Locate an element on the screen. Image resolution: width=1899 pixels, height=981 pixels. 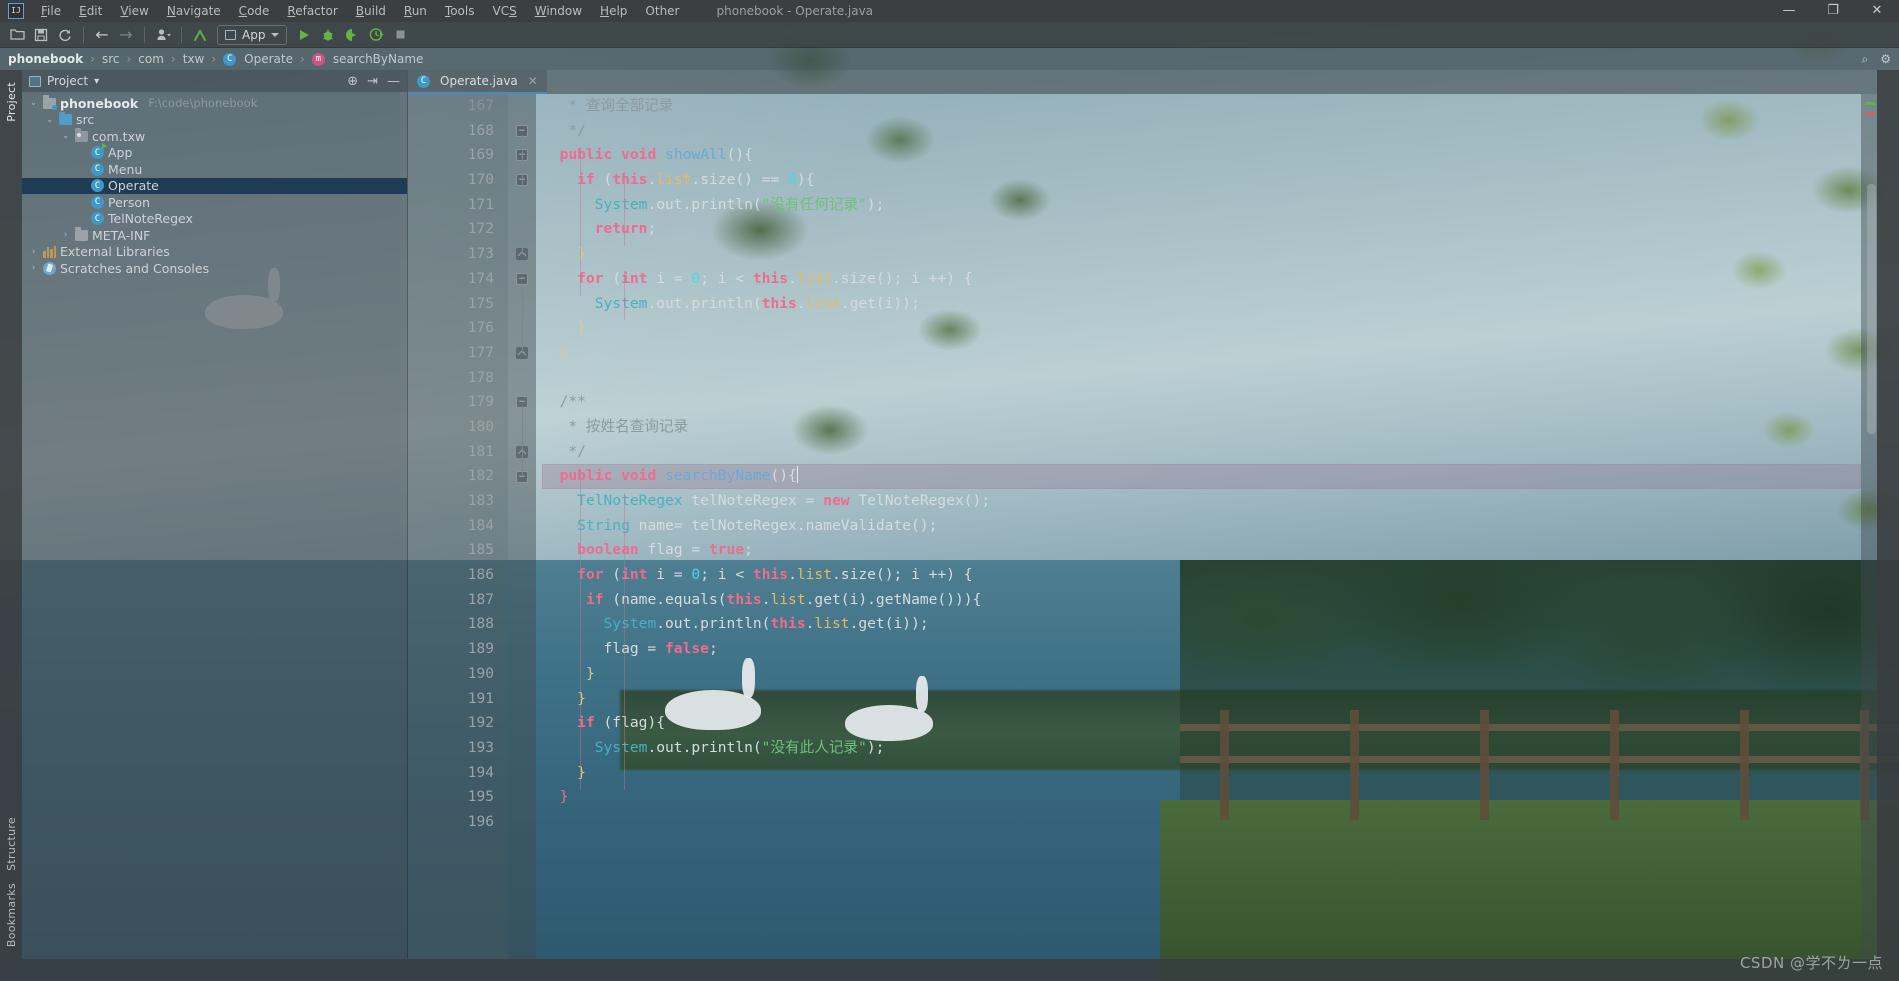
code-line: System.out.println("没有任何记录"); is located at coordinates (1201, 205).